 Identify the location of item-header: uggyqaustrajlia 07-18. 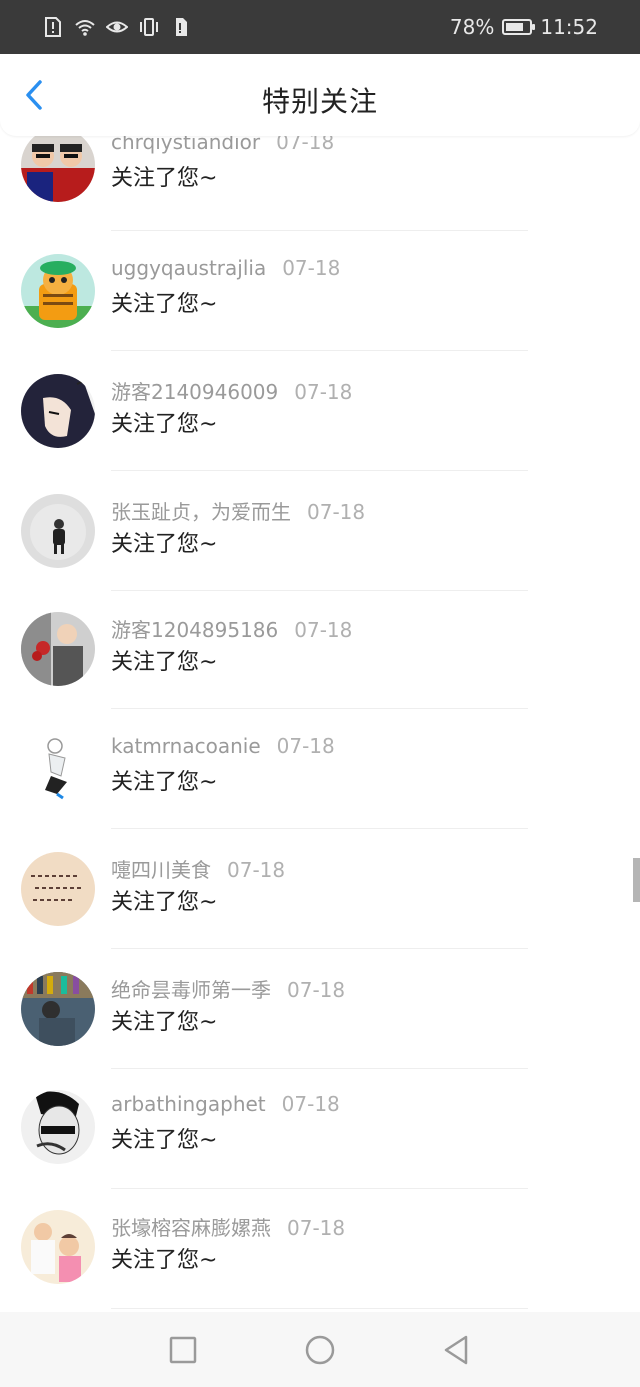
(225, 268).